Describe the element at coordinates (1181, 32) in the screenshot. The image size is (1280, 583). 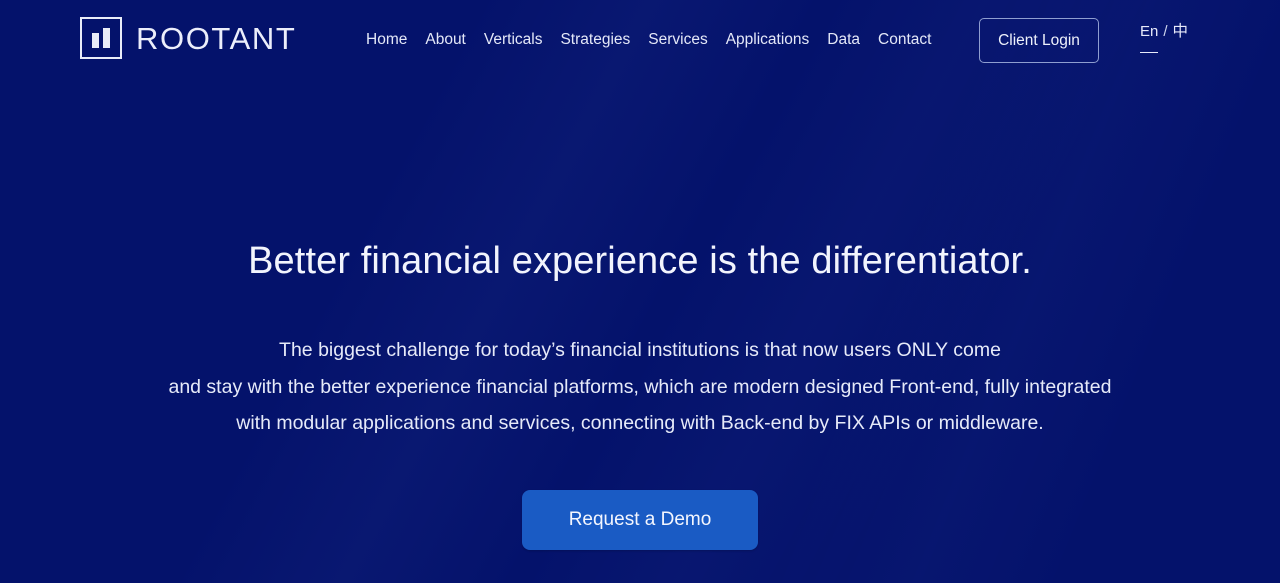
I see `language-option-zh: 中` at that location.